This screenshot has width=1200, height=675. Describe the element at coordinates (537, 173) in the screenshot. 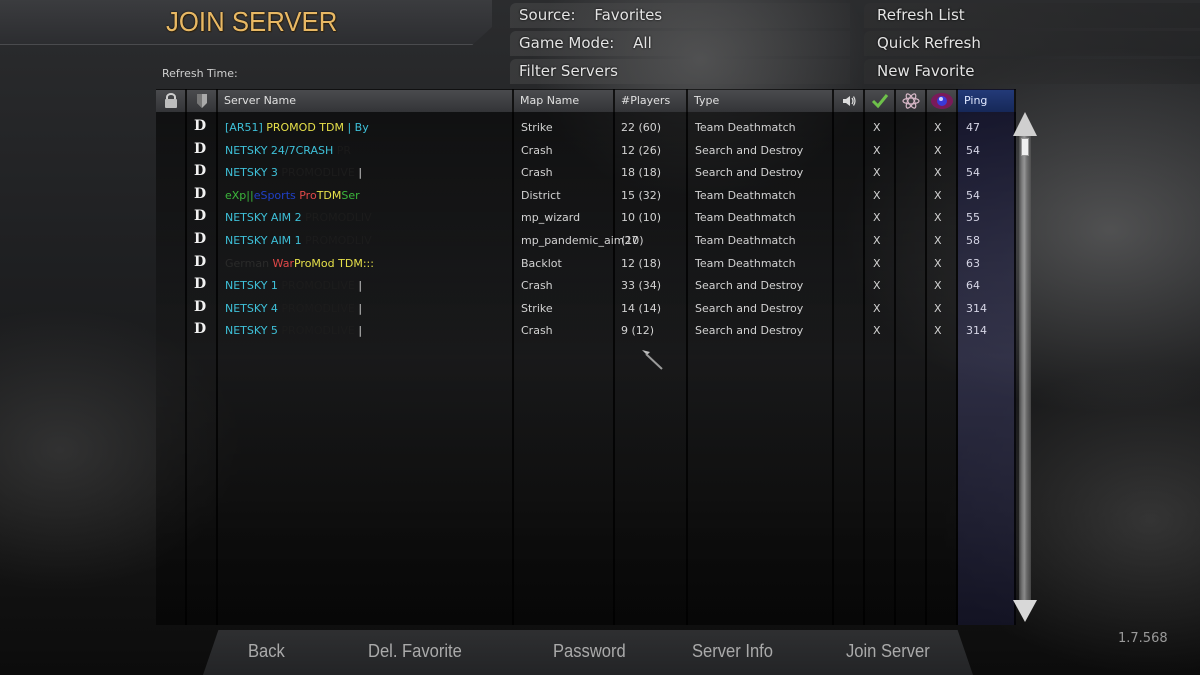

I see `map-name: Crash` at that location.